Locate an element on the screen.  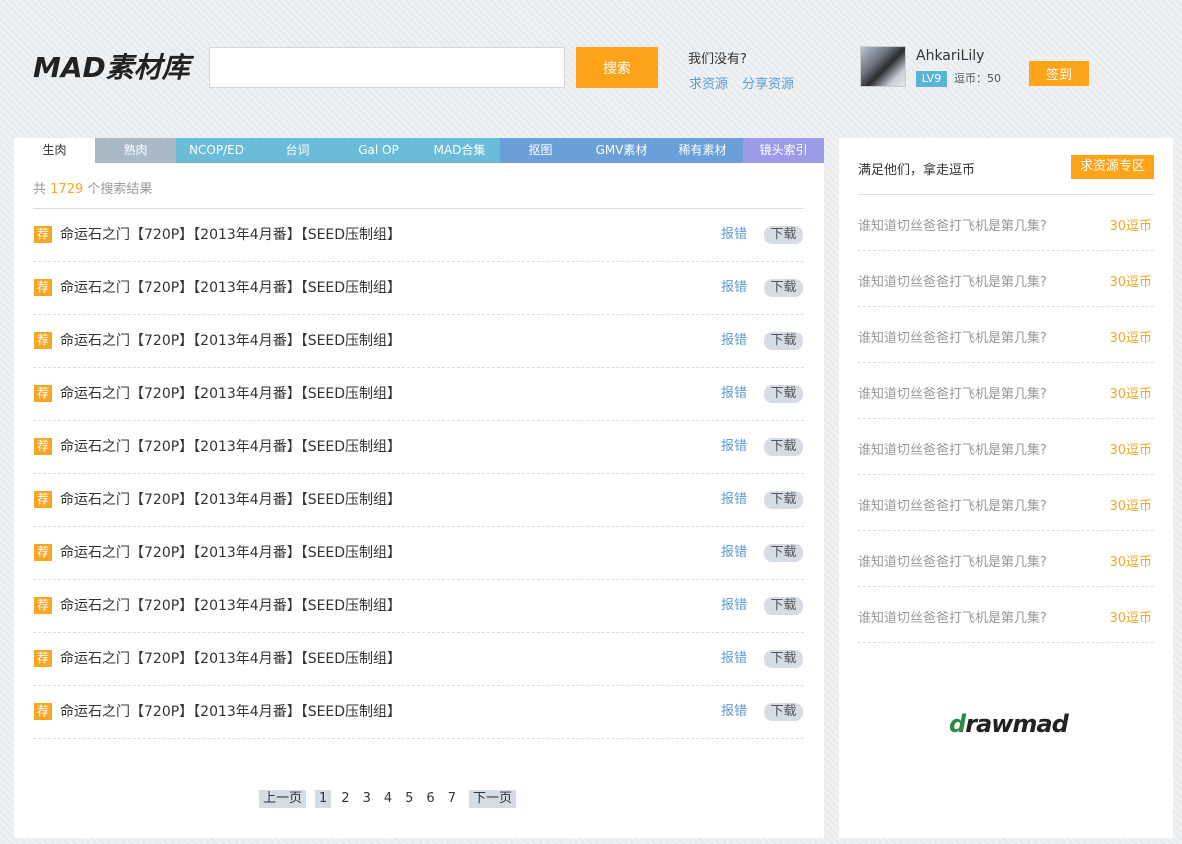
request-resource-link: 求资源 is located at coordinates (708, 84).